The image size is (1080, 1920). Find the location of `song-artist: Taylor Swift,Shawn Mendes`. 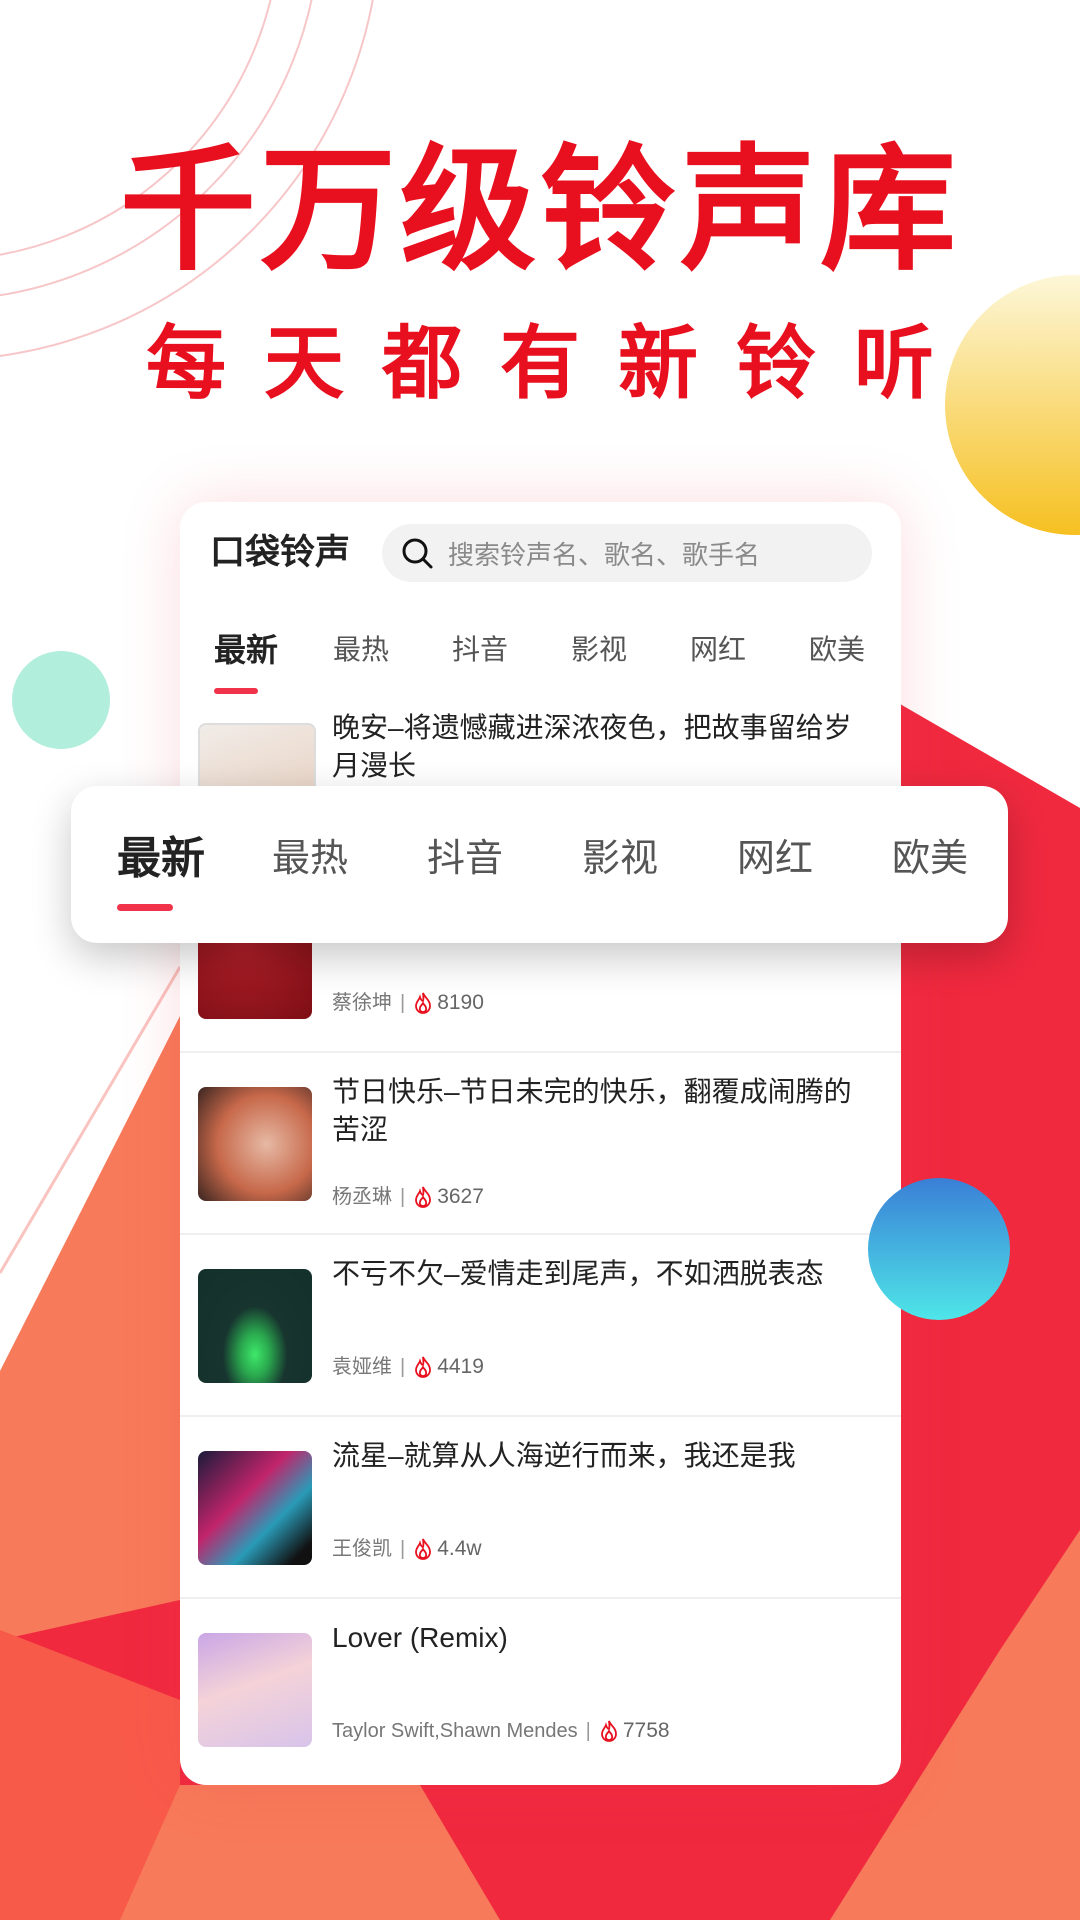

song-artist: Taylor Swift,Shawn Mendes is located at coordinates (455, 1731).